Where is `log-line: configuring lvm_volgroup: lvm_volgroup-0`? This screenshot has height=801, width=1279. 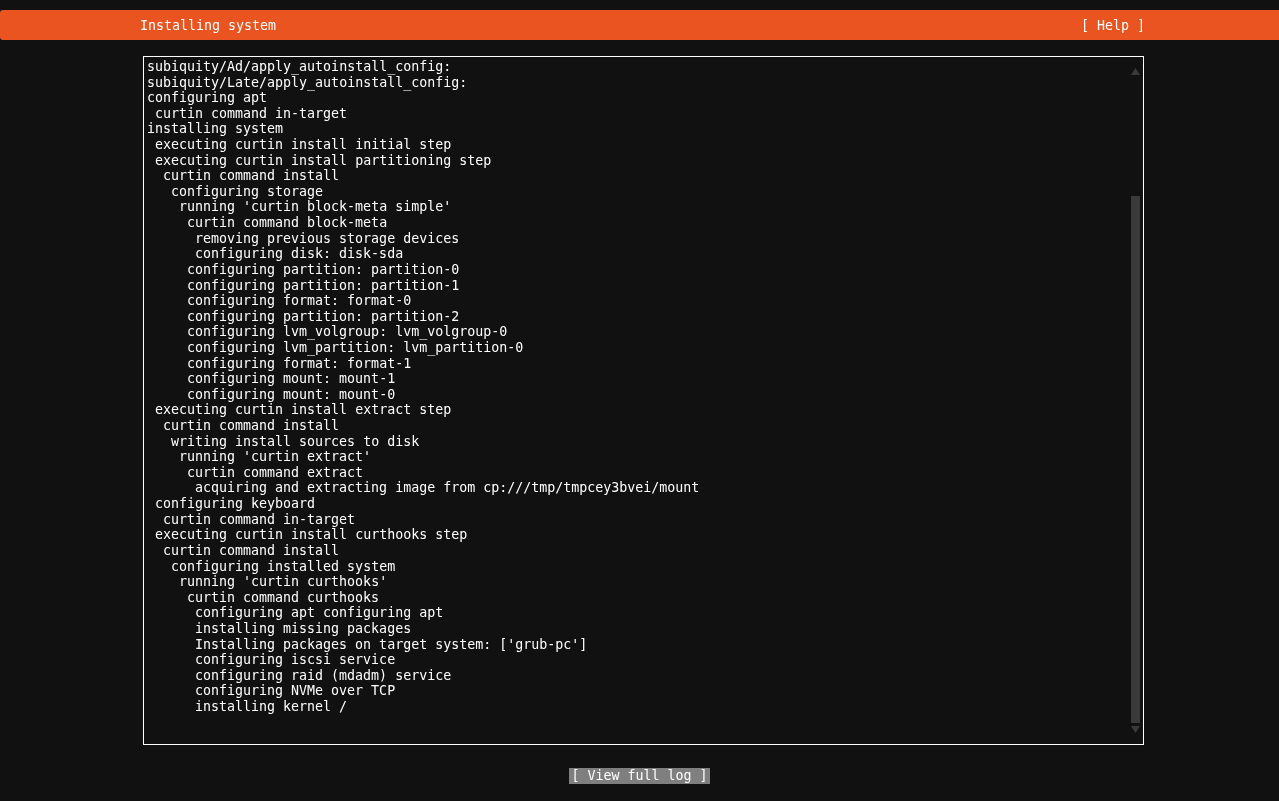
log-line: configuring lvm_volgroup: lvm_volgroup-0 is located at coordinates (347, 332).